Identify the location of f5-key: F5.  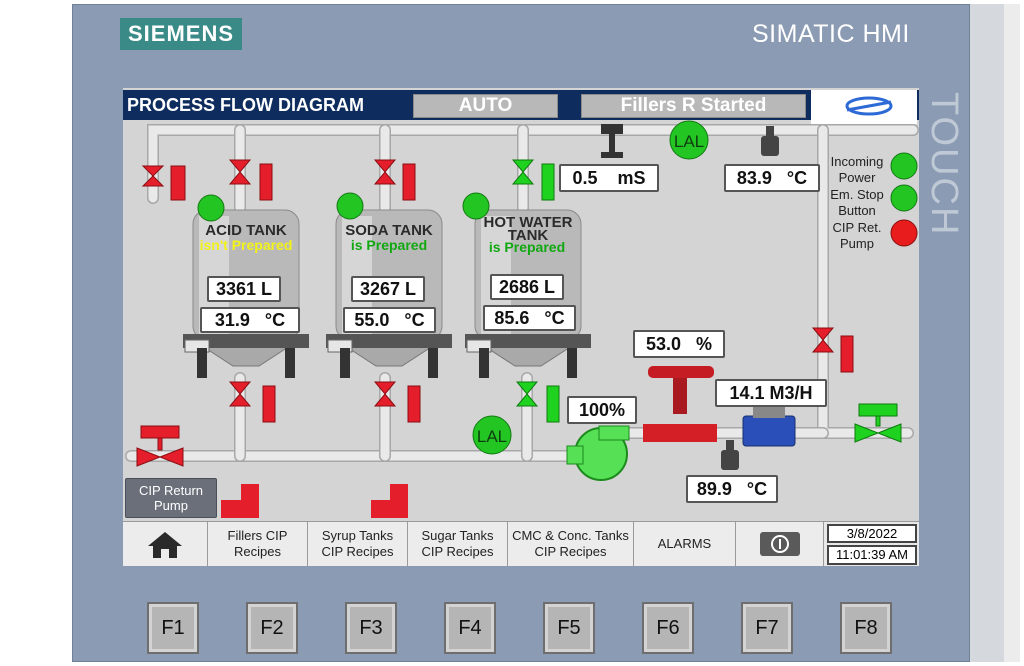
(569, 628).